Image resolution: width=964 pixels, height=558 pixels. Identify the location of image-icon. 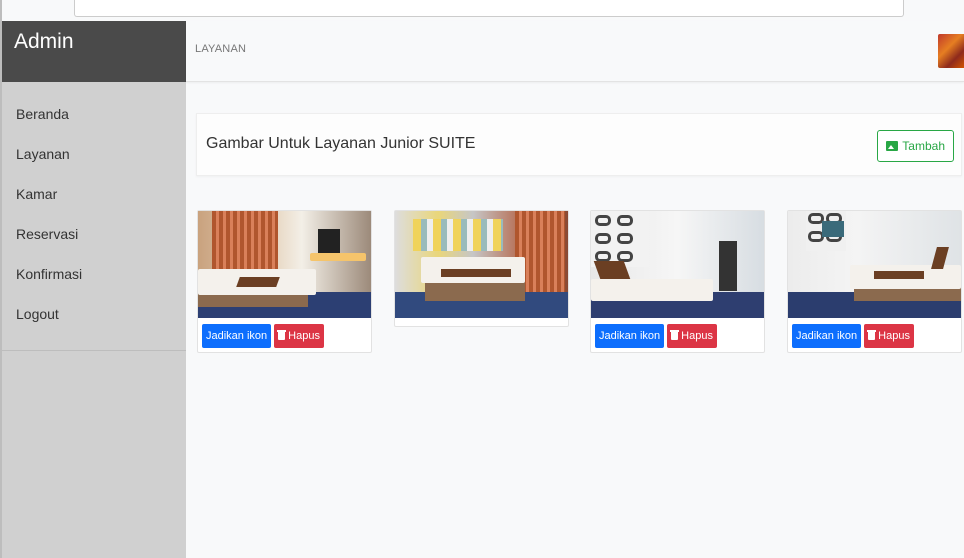
(892, 146).